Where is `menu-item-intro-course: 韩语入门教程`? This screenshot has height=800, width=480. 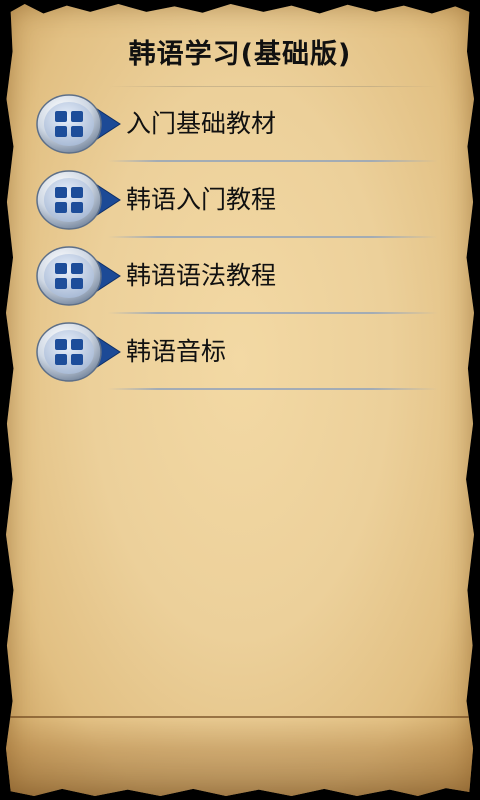 menu-item-intro-course: 韩语入门教程 is located at coordinates (240, 200).